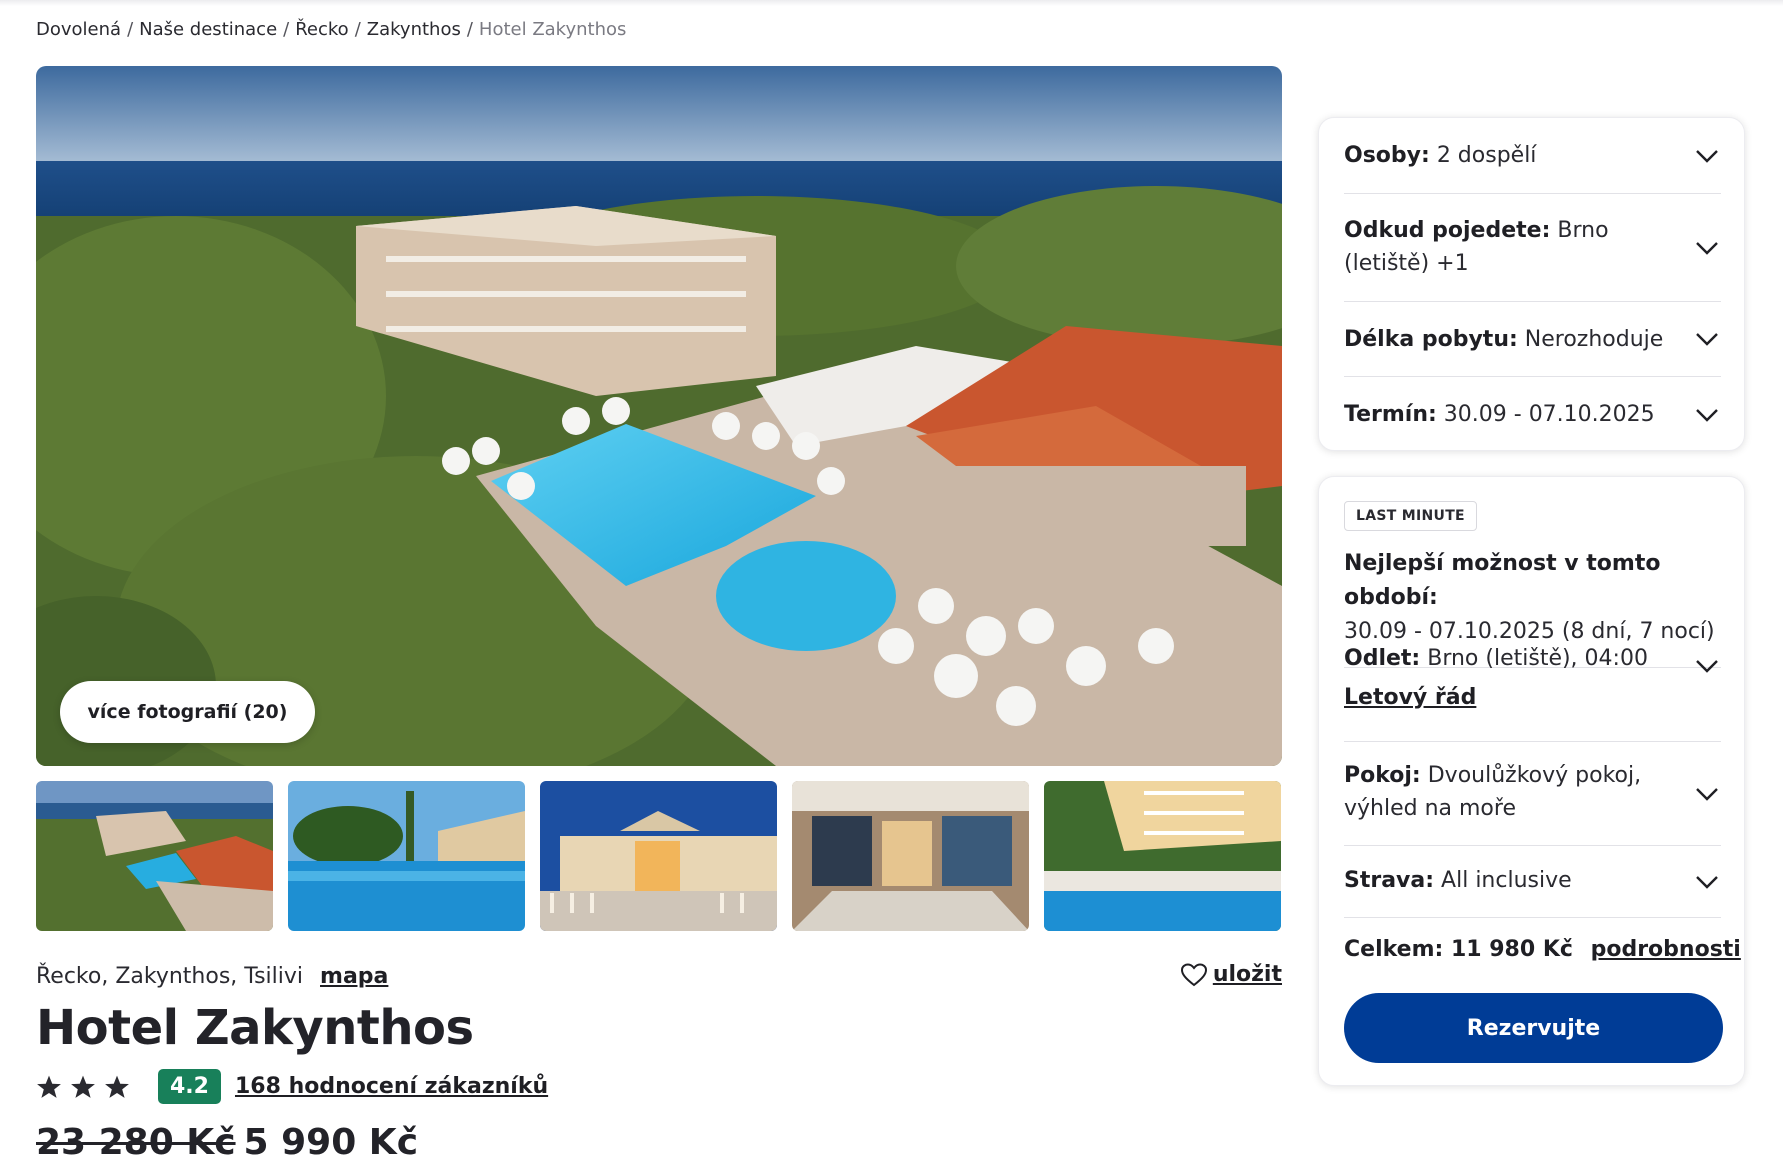 This screenshot has height=1176, width=1783. What do you see at coordinates (1506, 880) in the screenshot?
I see `board-value: All inclusive` at bounding box center [1506, 880].